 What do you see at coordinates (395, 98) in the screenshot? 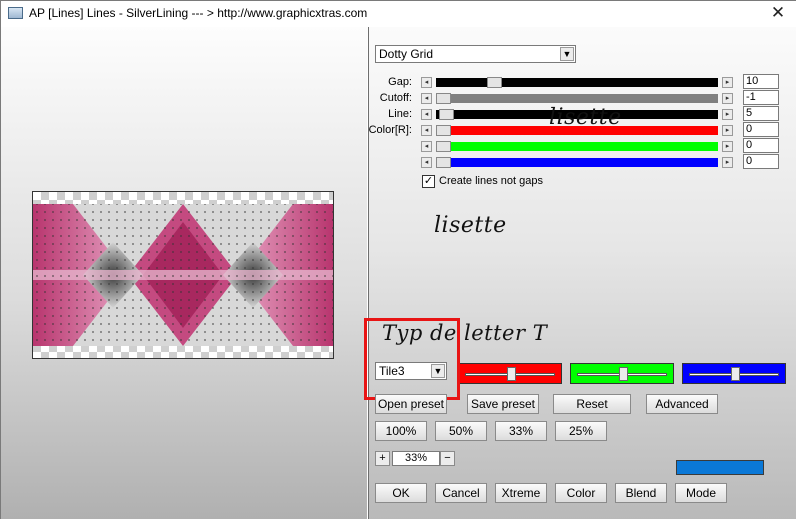
I see `cutoff-label: Cutoff:` at bounding box center [395, 98].